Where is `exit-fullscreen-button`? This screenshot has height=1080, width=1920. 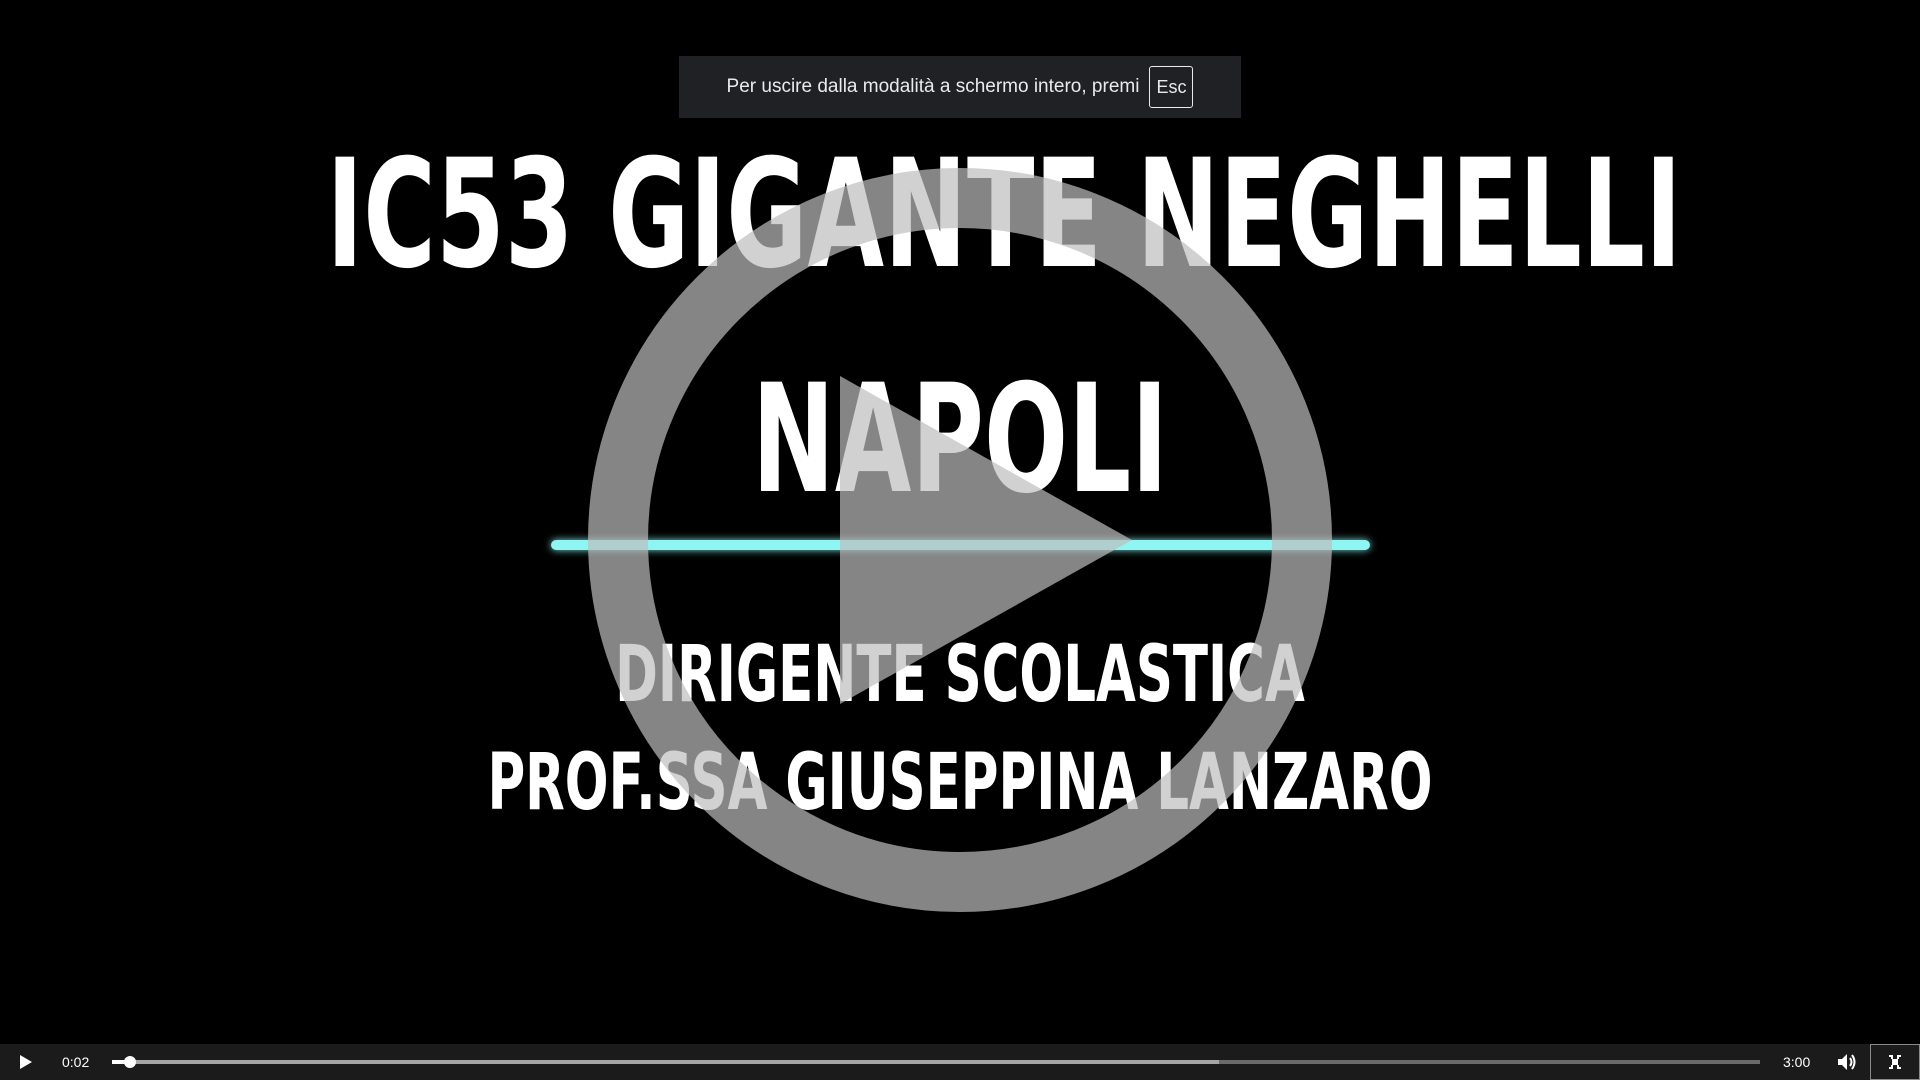 exit-fullscreen-button is located at coordinates (1895, 1062).